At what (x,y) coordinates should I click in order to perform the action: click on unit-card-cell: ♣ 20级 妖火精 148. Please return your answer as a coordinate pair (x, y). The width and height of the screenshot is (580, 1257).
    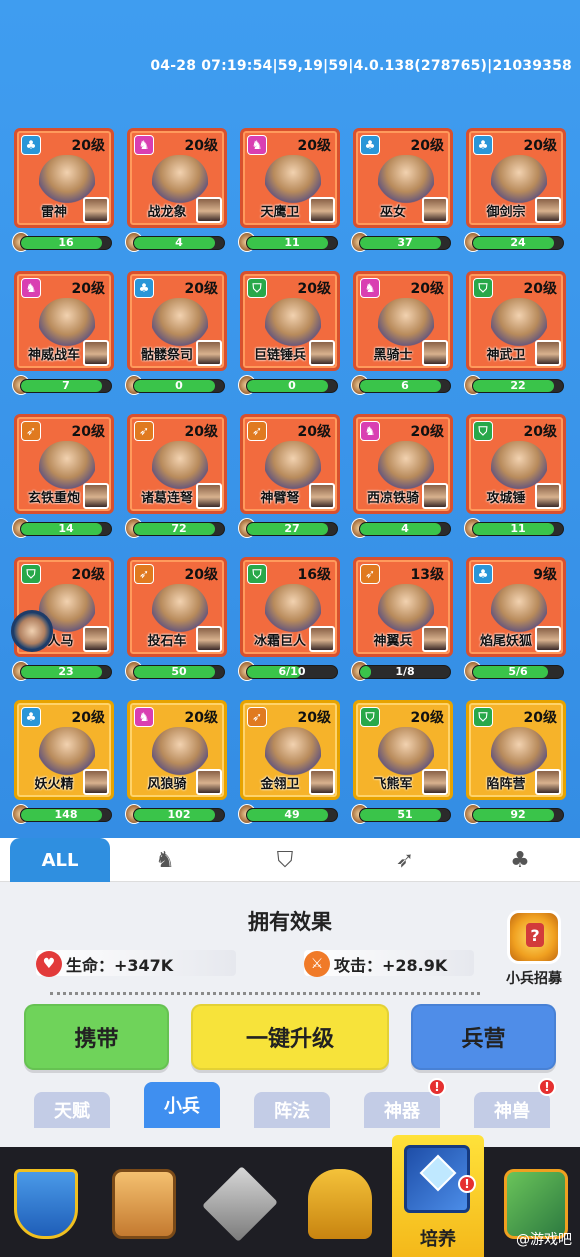
    Looking at the image, I should click on (64, 764).